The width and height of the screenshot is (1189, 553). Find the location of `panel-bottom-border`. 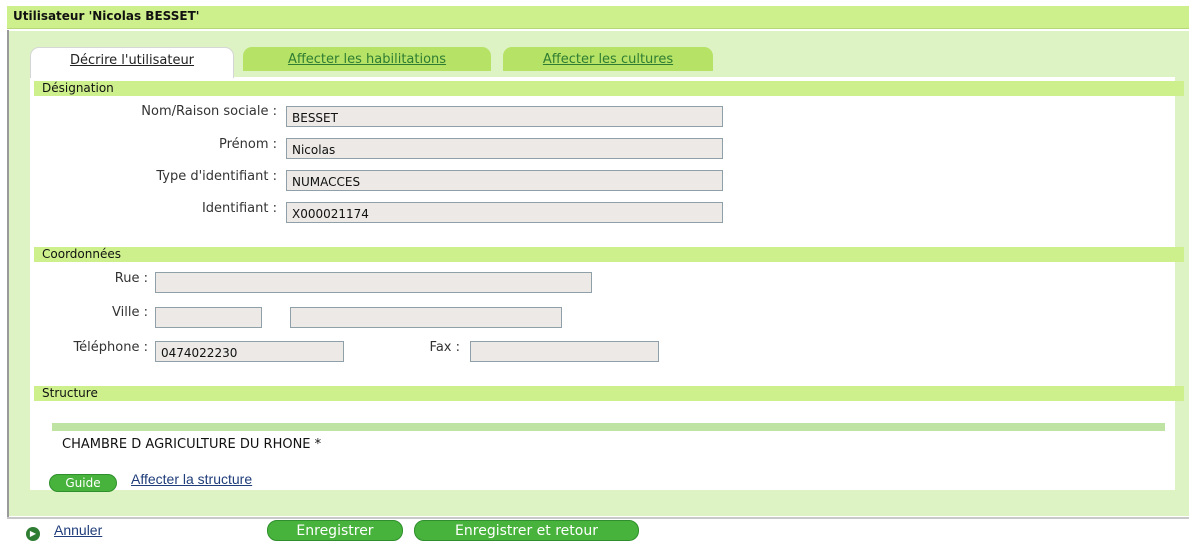

panel-bottom-border is located at coordinates (598, 518).